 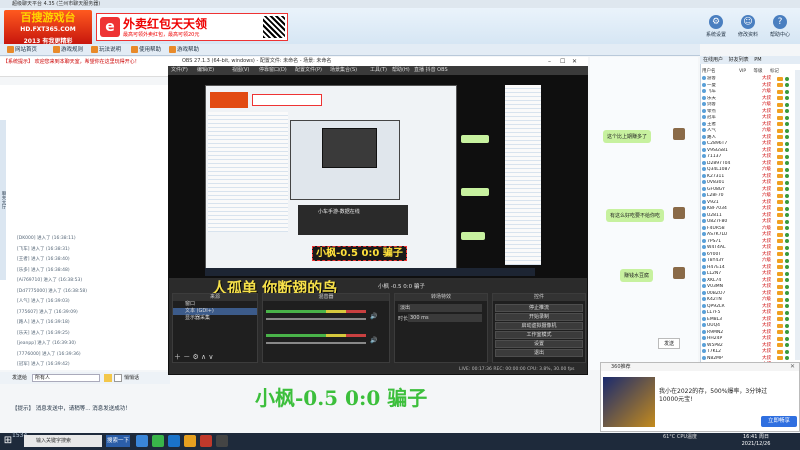 I want to click on wechat-icon, so click(x=158, y=441).